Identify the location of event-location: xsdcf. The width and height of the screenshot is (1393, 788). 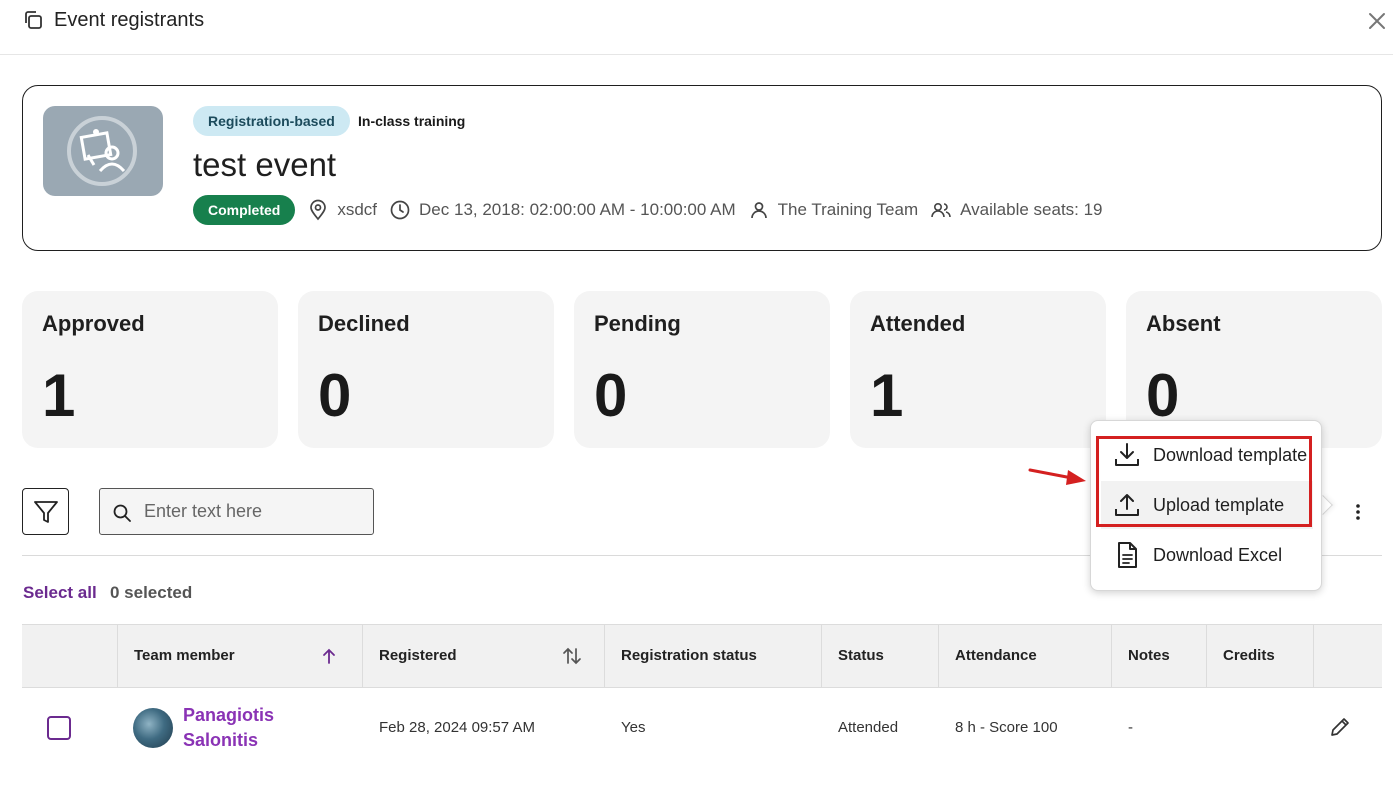
(357, 209).